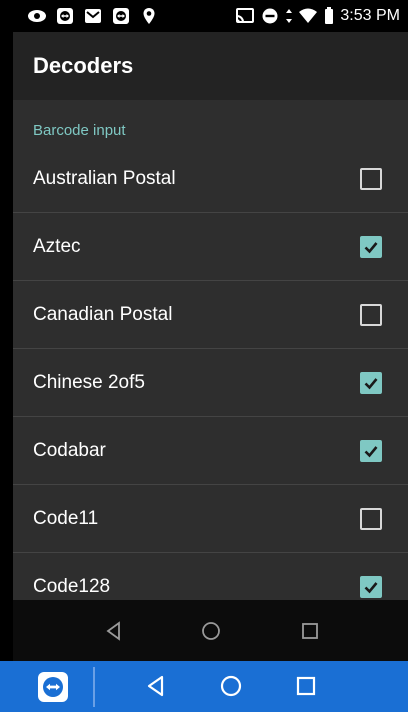 The width and height of the screenshot is (408, 712). What do you see at coordinates (104, 178) in the screenshot?
I see `list-item-label: Australian Postal` at bounding box center [104, 178].